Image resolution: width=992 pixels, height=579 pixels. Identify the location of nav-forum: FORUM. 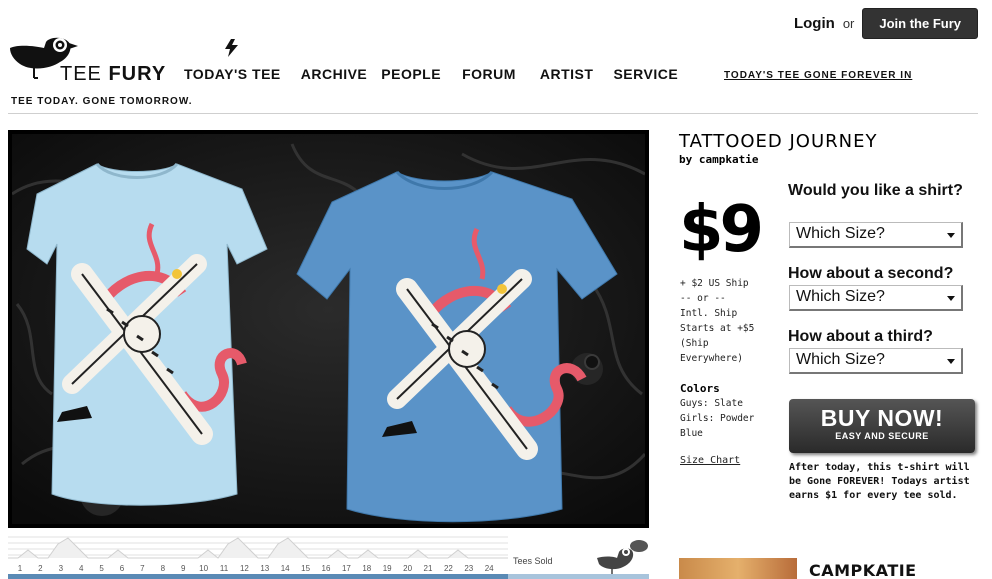
(489, 74).